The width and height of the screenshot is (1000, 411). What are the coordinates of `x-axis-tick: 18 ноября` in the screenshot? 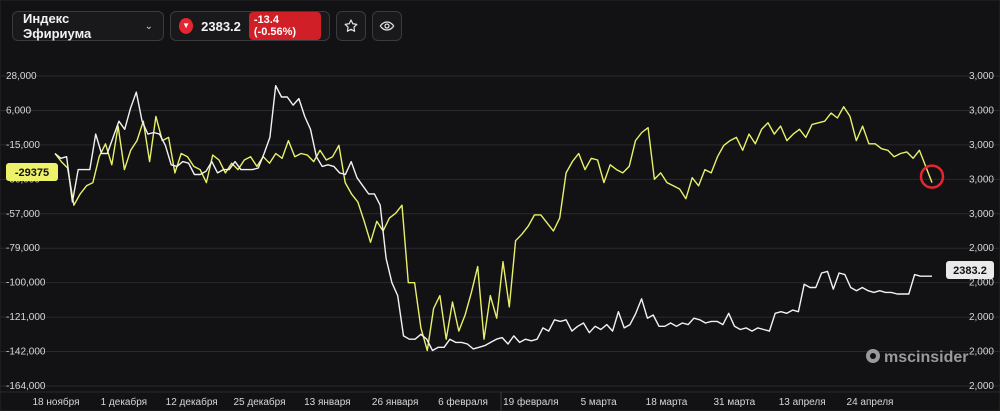 It's located at (56, 402).